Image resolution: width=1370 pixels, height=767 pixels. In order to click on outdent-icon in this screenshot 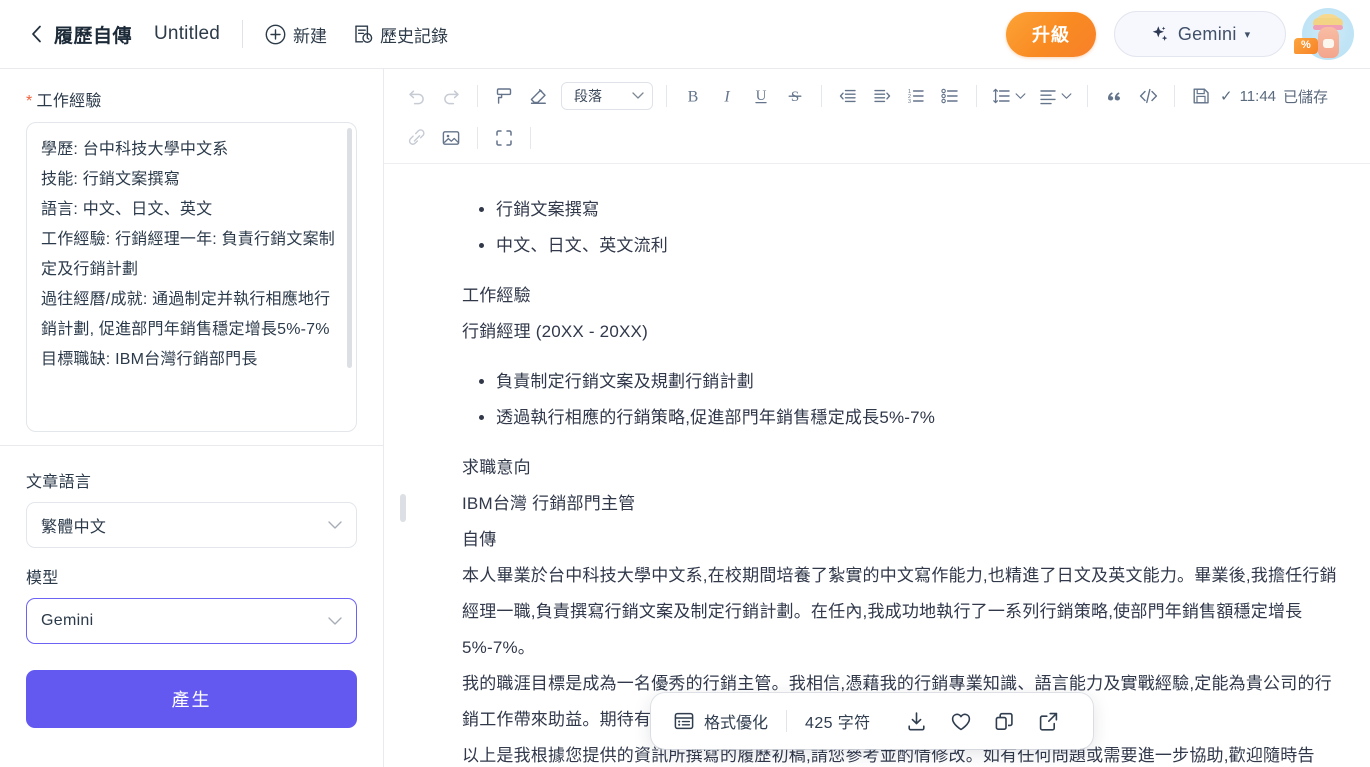, I will do `click(847, 96)`.